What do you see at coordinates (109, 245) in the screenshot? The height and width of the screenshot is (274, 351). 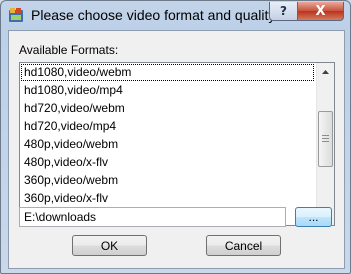 I see `ok-button: OK` at bounding box center [109, 245].